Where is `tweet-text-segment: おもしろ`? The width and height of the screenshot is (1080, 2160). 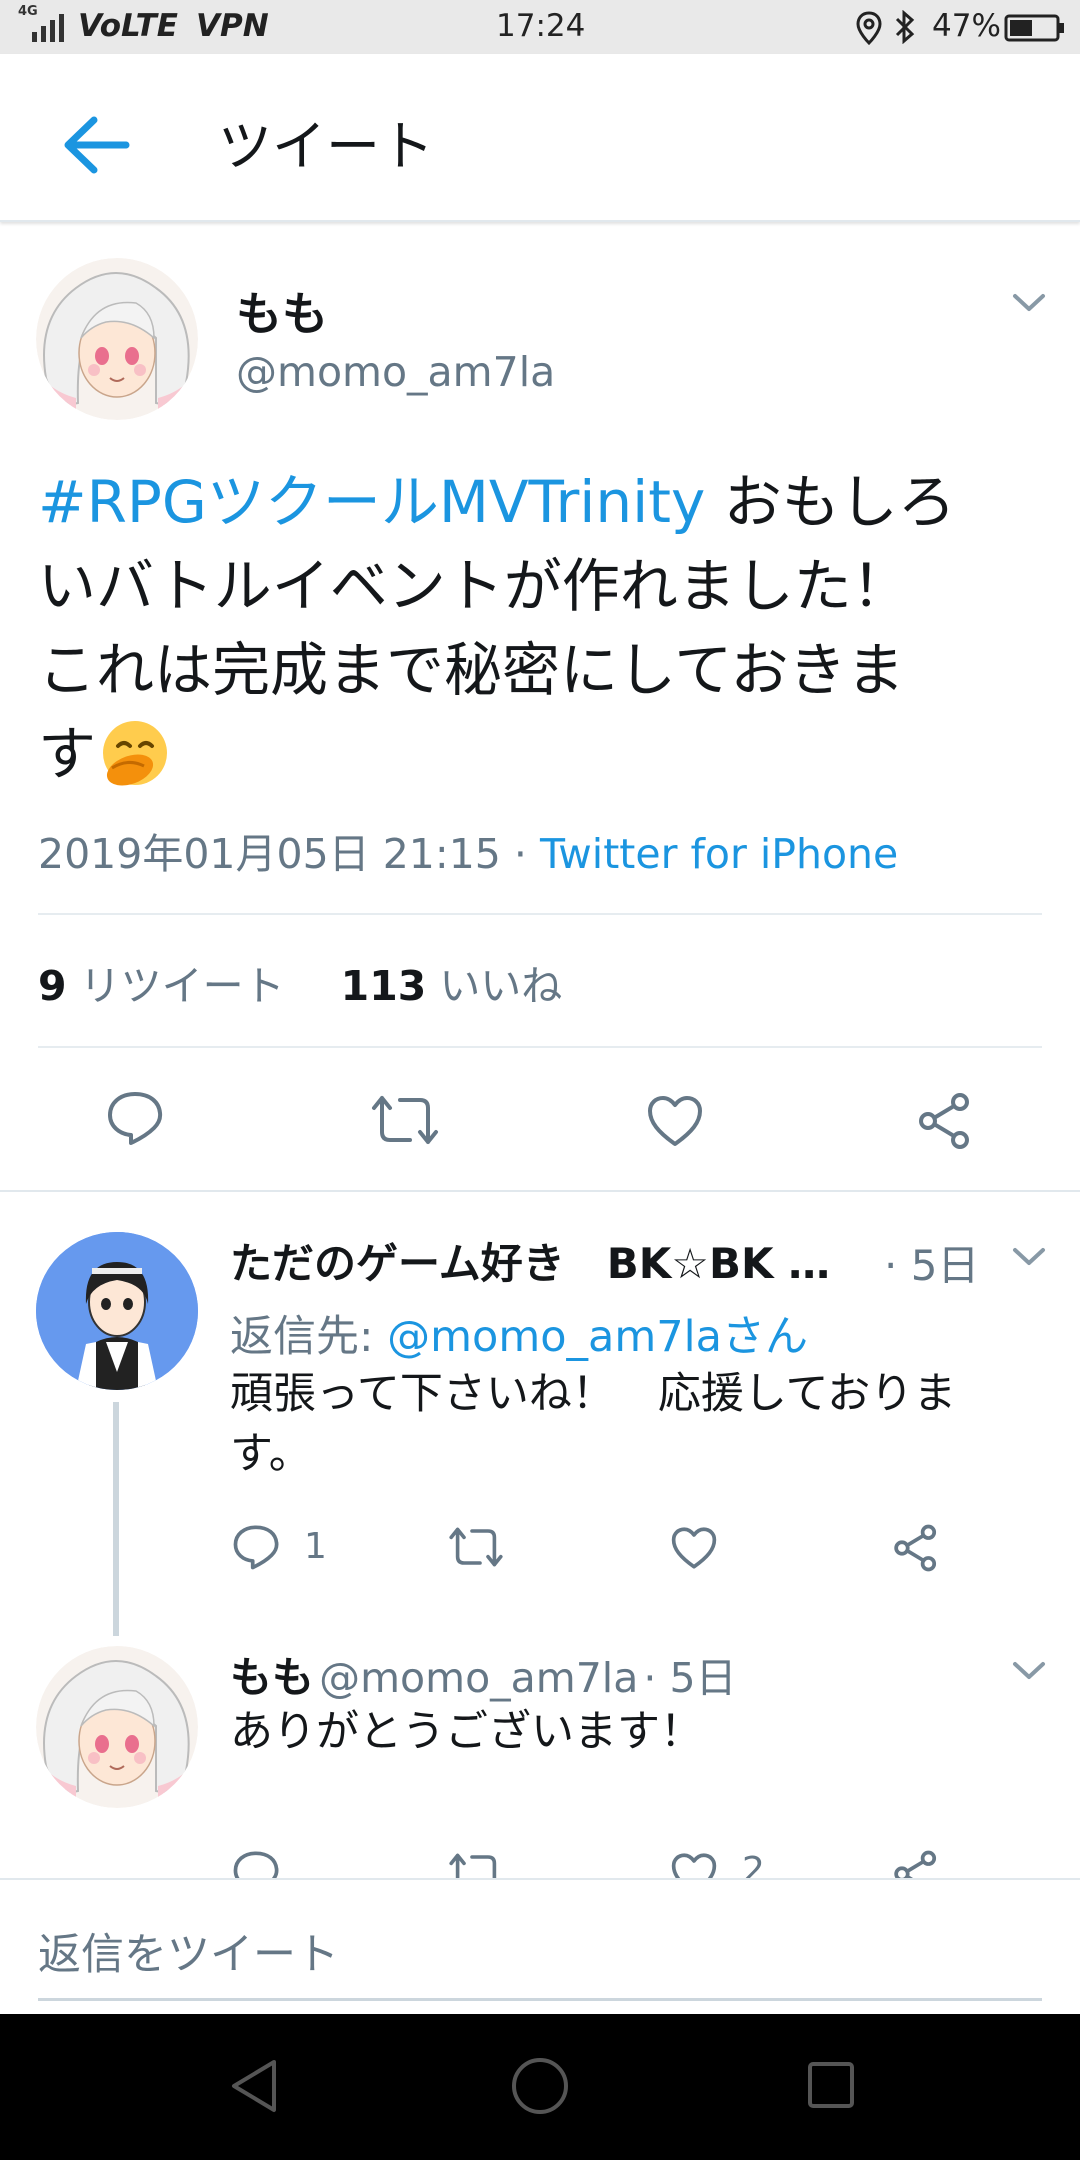 tweet-text-segment: おもしろ is located at coordinates (830, 502).